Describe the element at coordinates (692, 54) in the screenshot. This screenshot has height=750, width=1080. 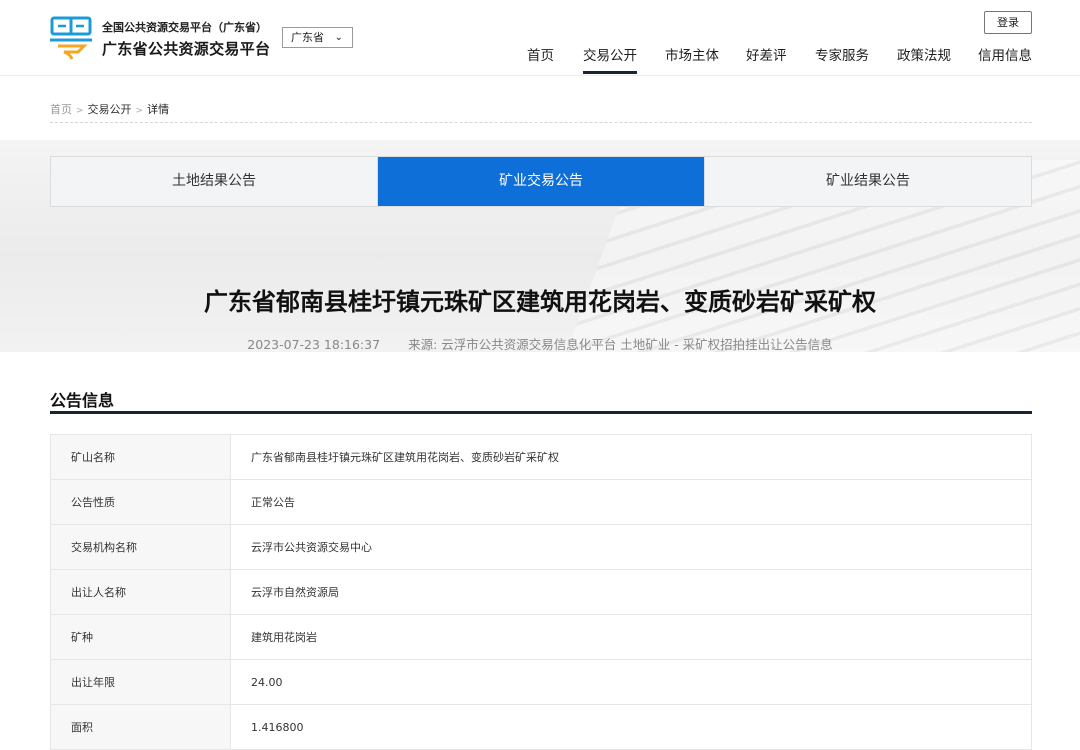
I see `nav-item-market-entities: 市场主体` at that location.